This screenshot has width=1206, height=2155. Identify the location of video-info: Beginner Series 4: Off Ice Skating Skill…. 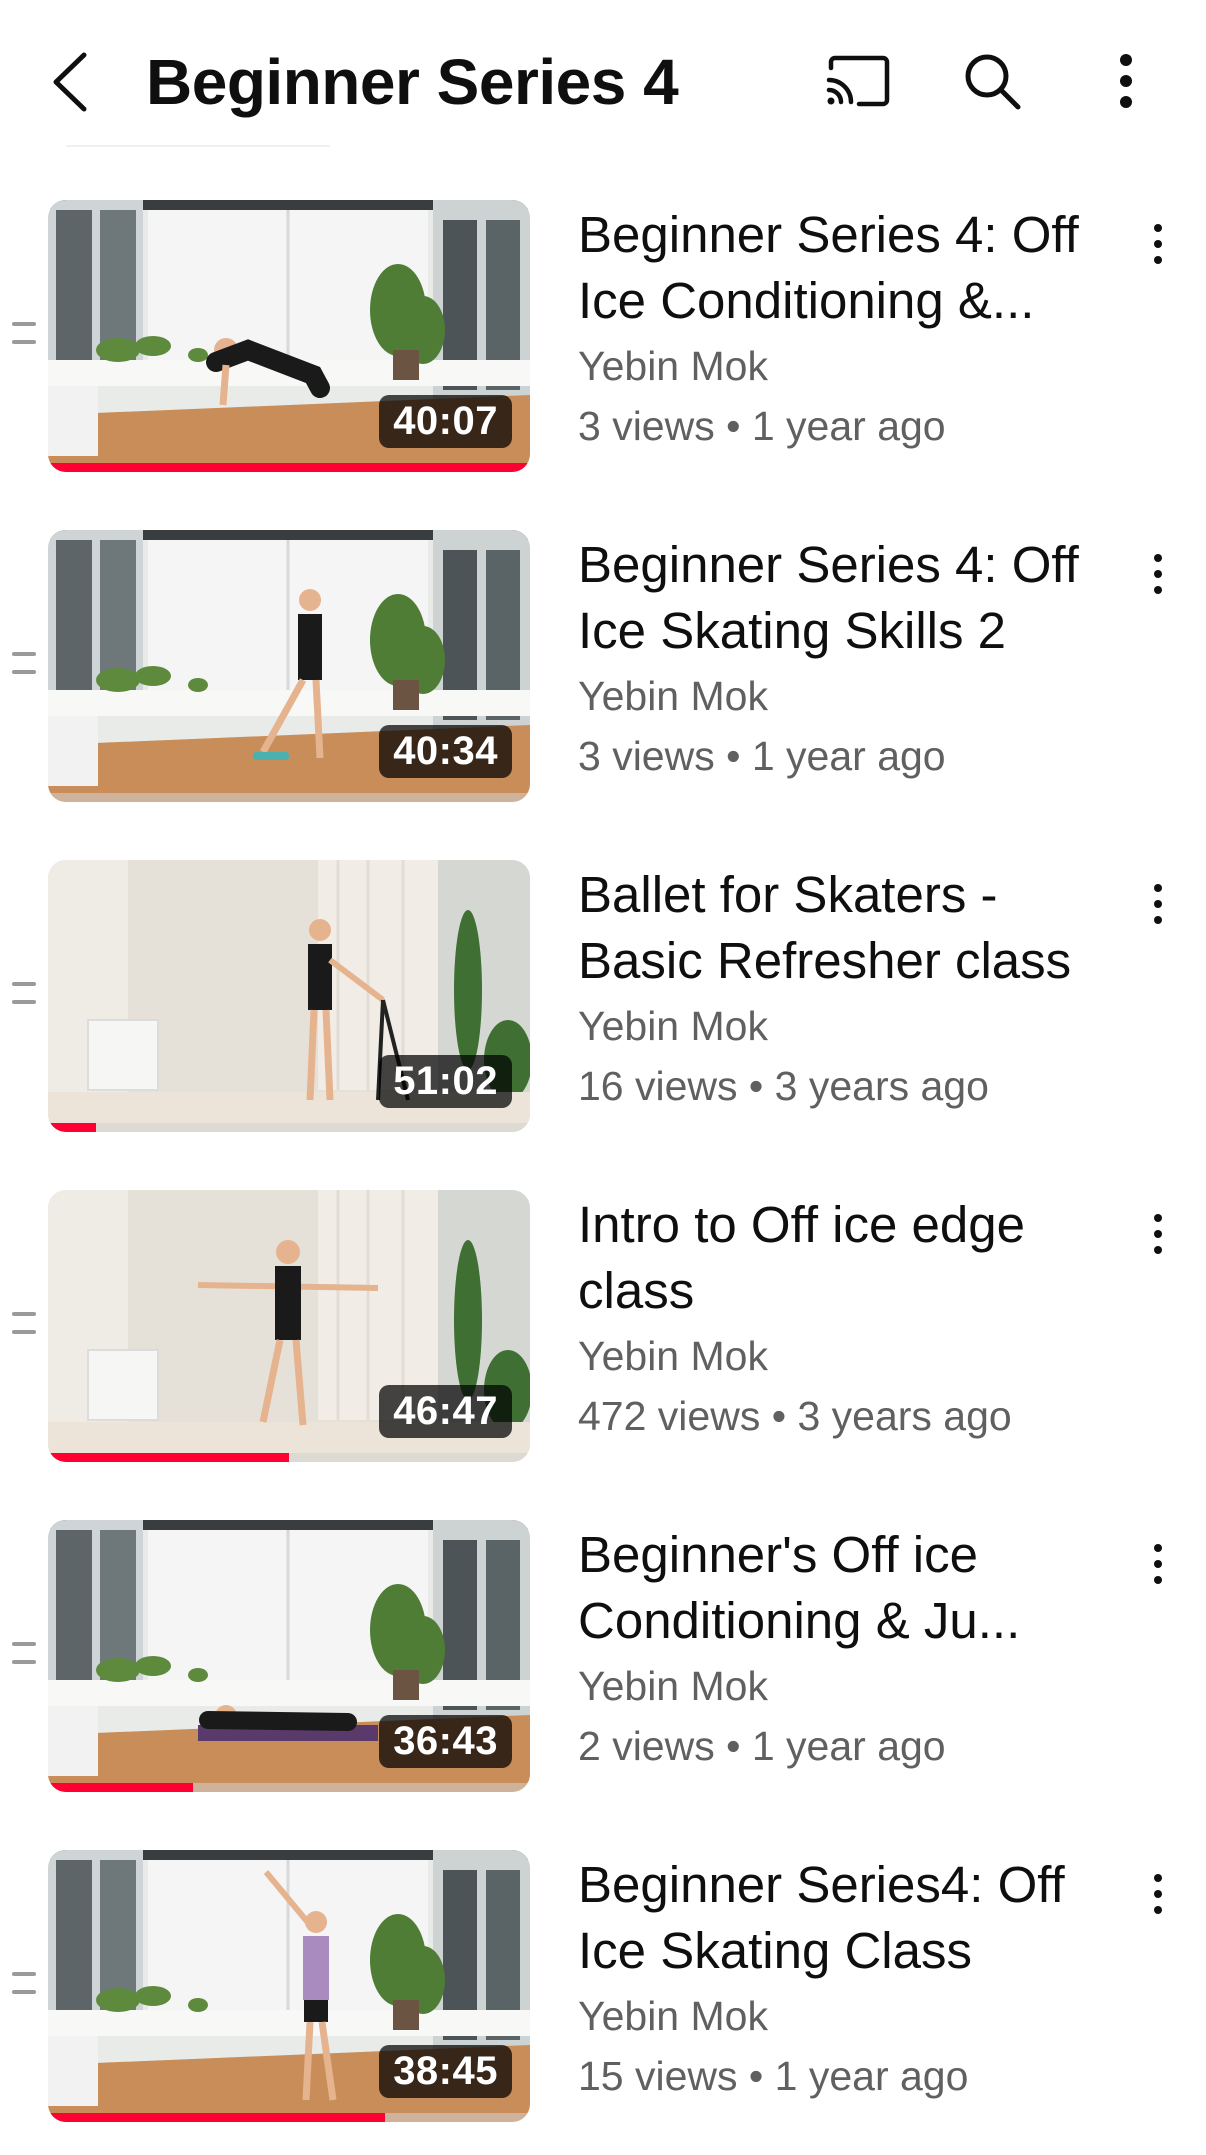
(848, 657).